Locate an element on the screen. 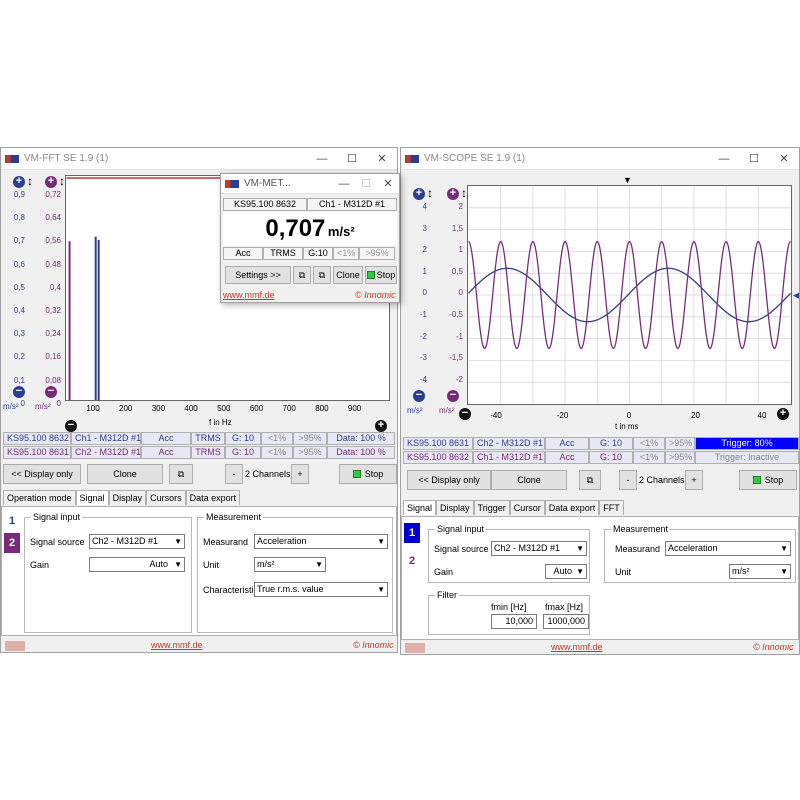 The image size is (800, 800). scope-titlebar: VM-SCOPE SE 1.9 (1) — ☐ ✕ is located at coordinates (600, 159).